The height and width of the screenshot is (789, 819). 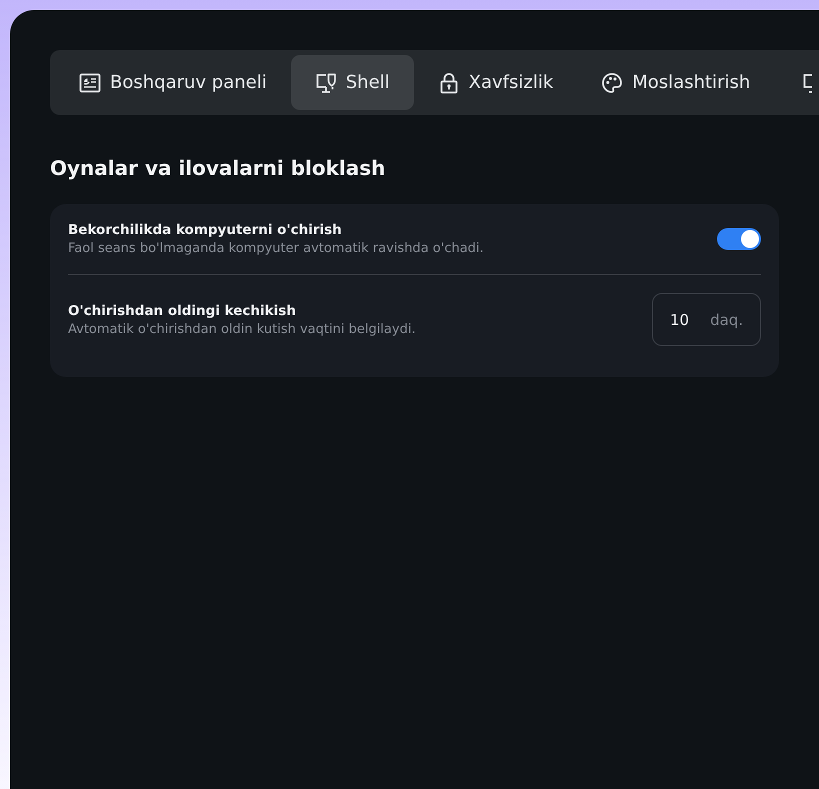 What do you see at coordinates (807, 83) in the screenshot?
I see `monitor-icon` at bounding box center [807, 83].